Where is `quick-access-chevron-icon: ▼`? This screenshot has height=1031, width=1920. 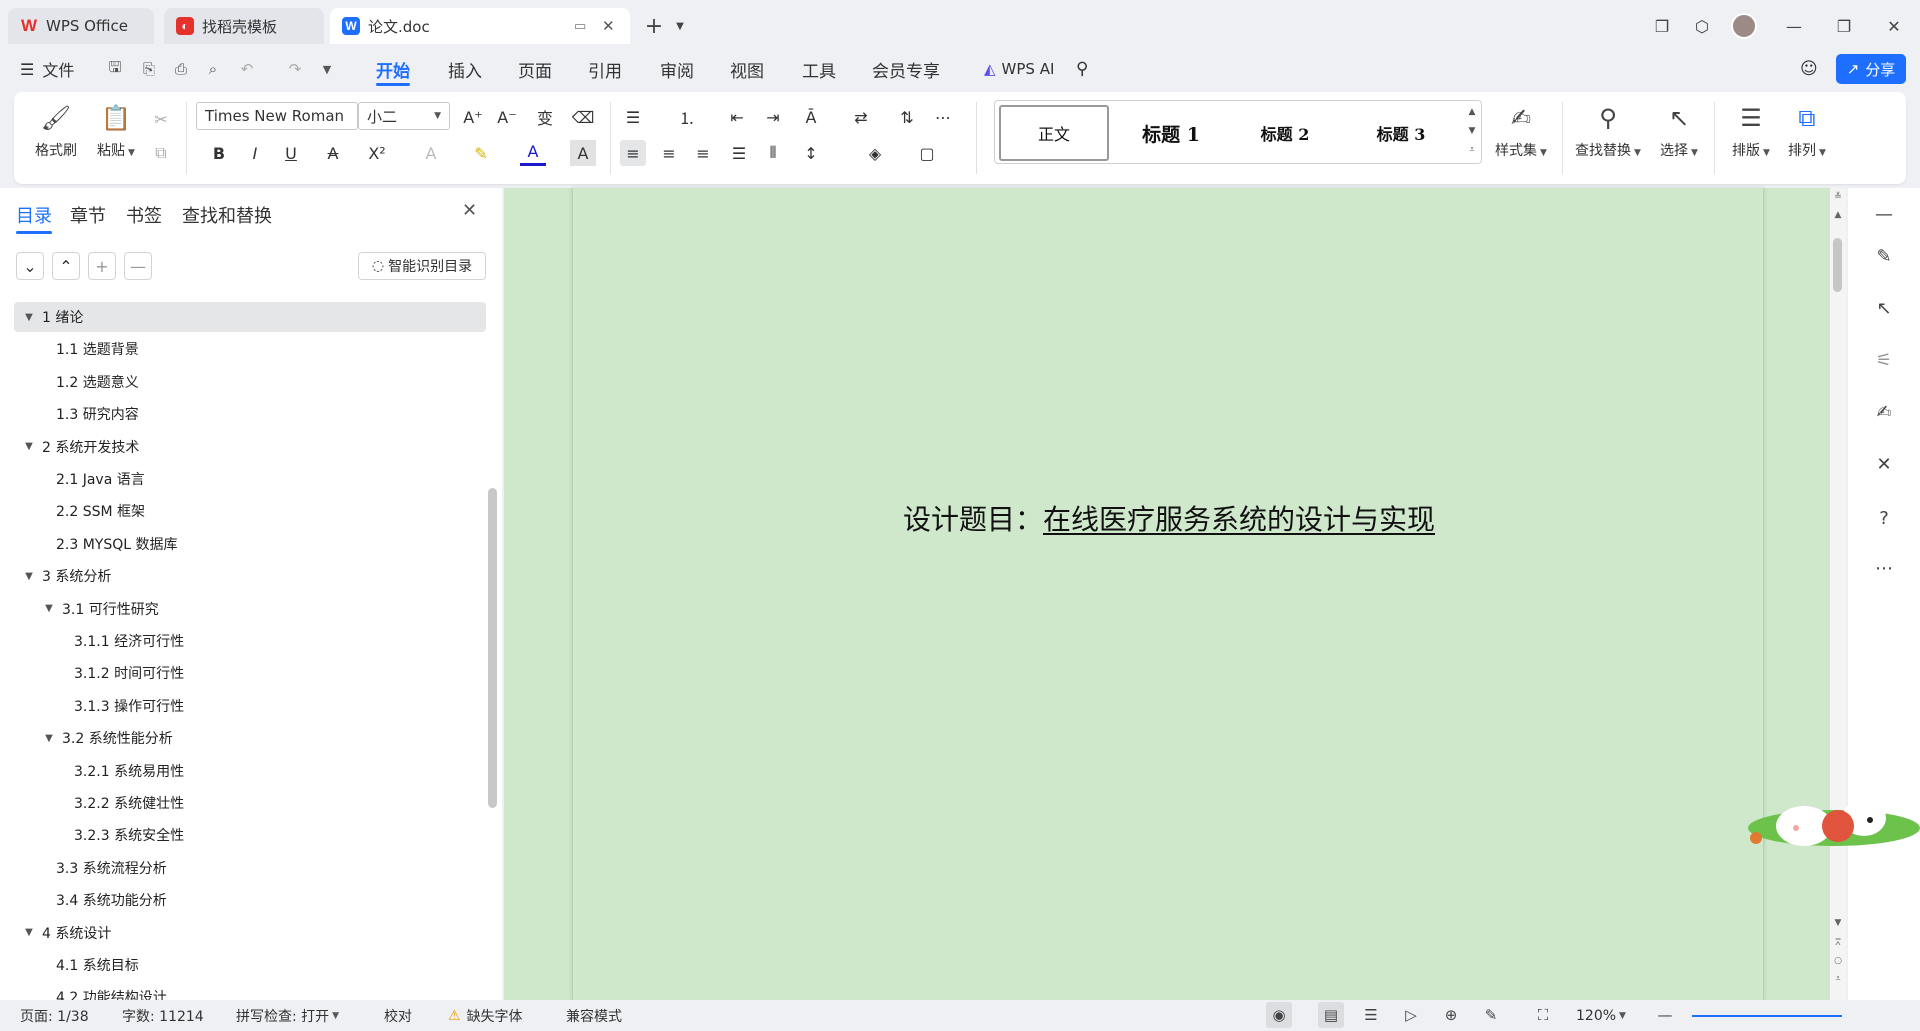 quick-access-chevron-icon: ▼ is located at coordinates (327, 69).